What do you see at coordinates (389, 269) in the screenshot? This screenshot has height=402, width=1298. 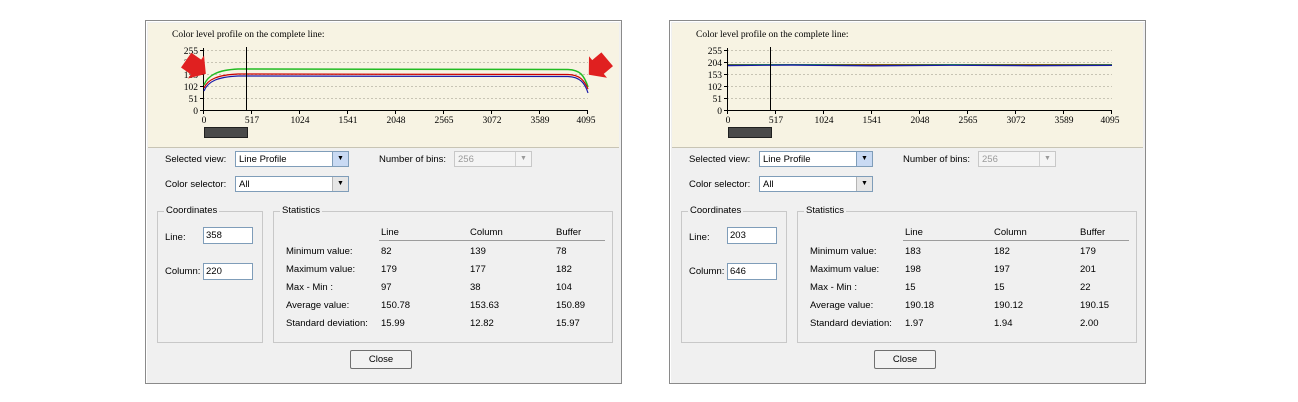 I see `stat-cell: 179` at bounding box center [389, 269].